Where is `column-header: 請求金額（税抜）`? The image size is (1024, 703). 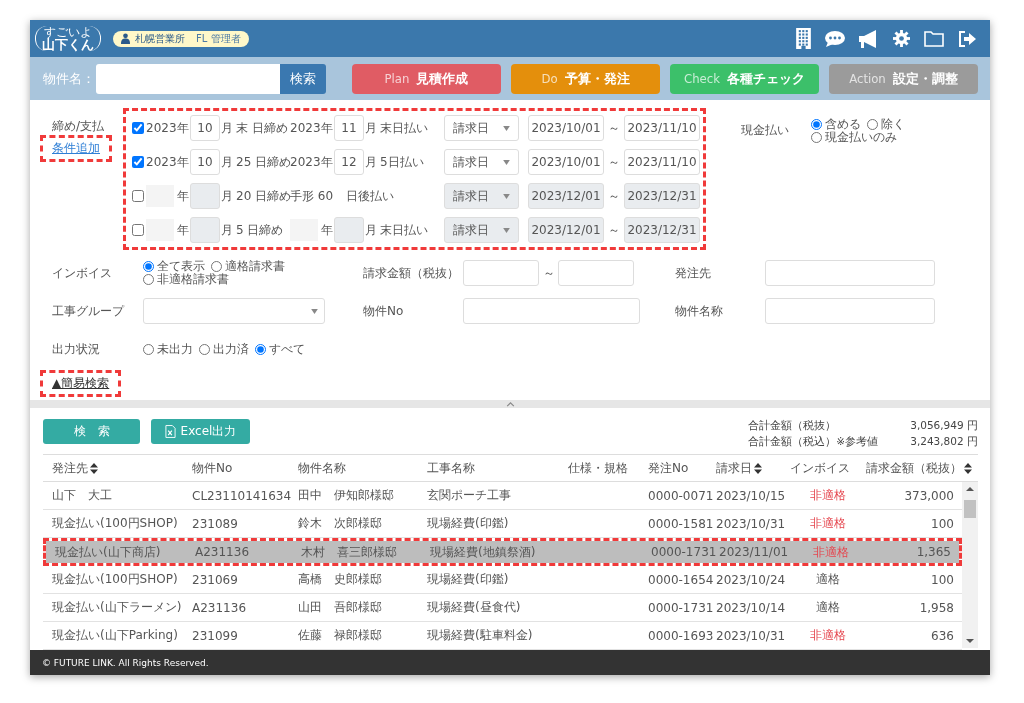 column-header: 請求金額（税抜） is located at coordinates (922, 468).